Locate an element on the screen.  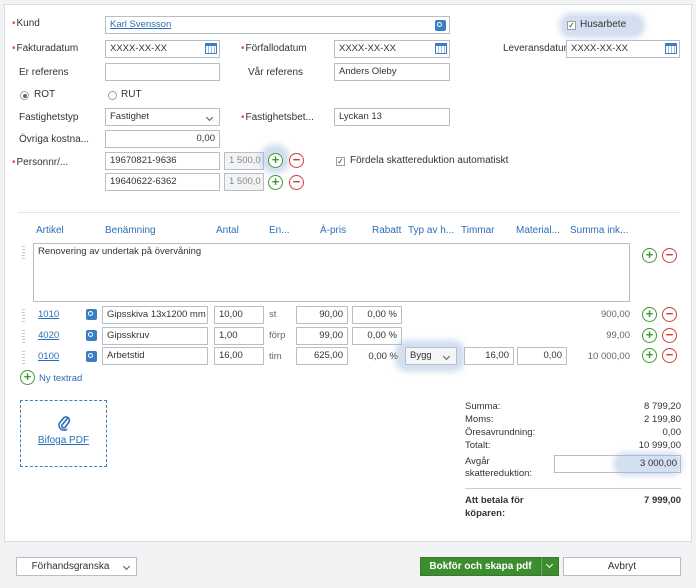
fakturadatum-input: XXXX-XX-XX is located at coordinates (162, 49).